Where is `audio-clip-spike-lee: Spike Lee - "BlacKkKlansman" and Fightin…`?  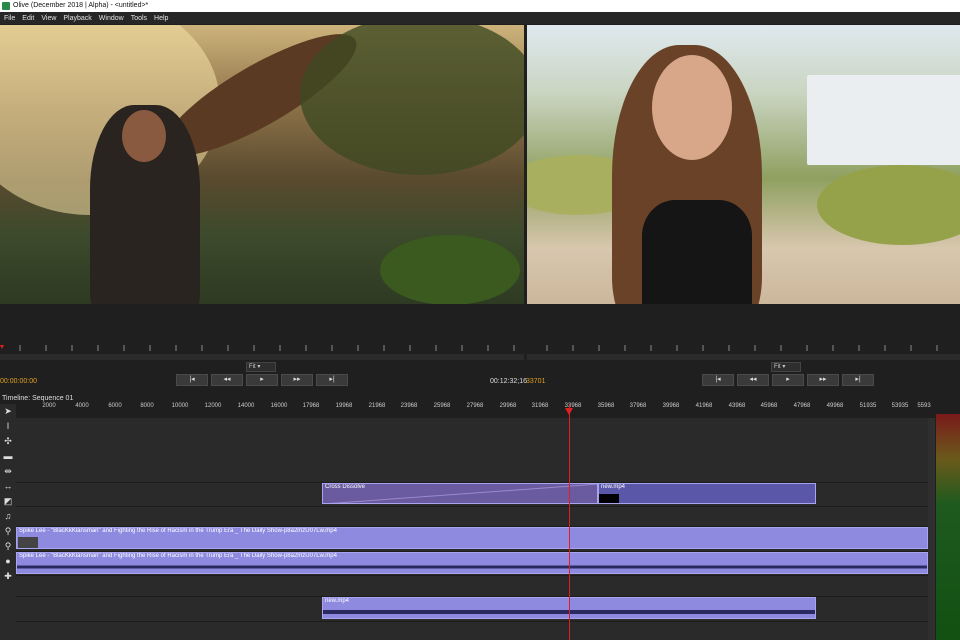 audio-clip-spike-lee: Spike Lee - "BlacKkKlansman" and Fightin… is located at coordinates (472, 563).